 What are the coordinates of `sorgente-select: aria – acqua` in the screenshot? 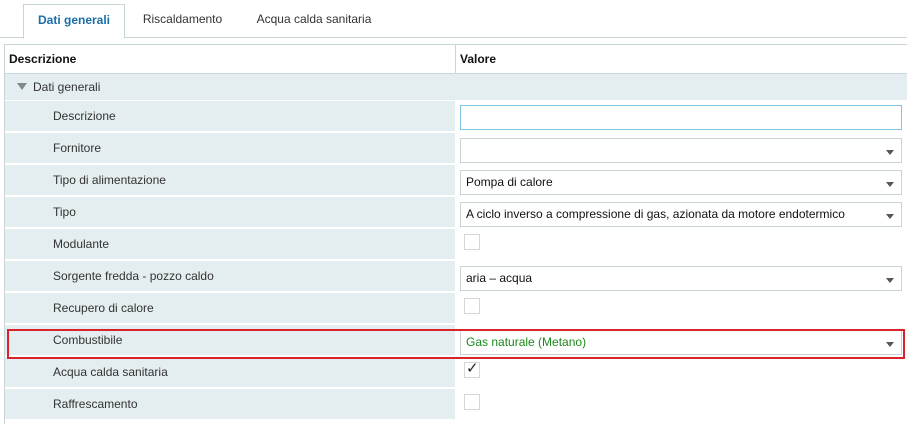 It's located at (681, 278).